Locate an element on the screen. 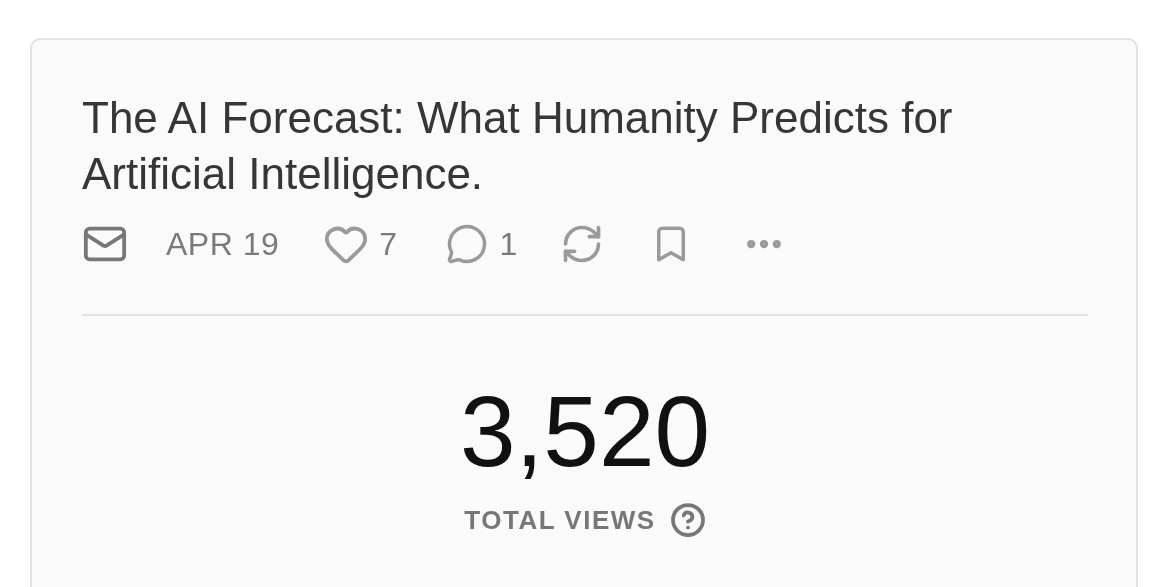 Image resolution: width=1169 pixels, height=587 pixels. comment-icon is located at coordinates (466, 244).